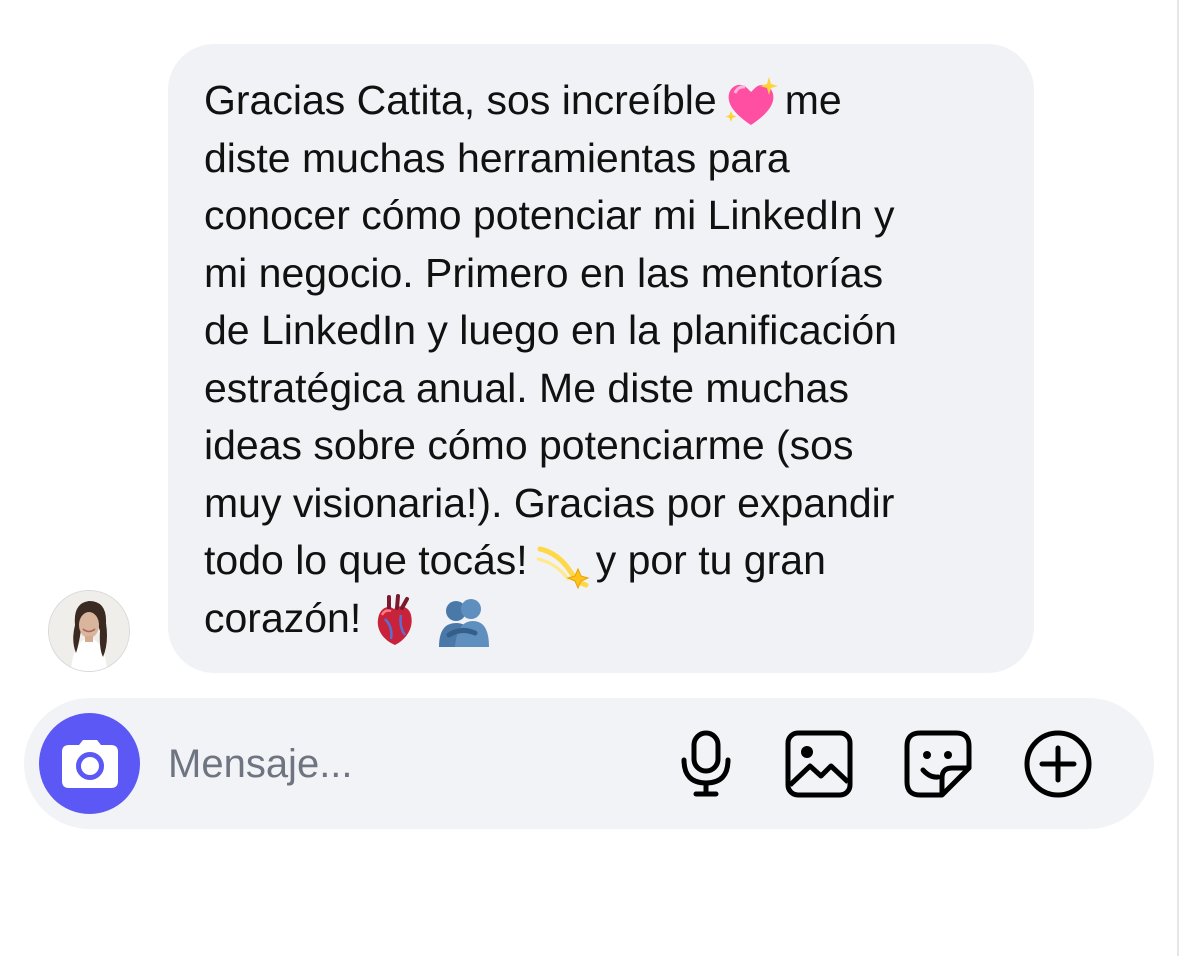 The width and height of the screenshot is (1179, 956). Describe the element at coordinates (562, 563) in the screenshot. I see `dizzy-emoji` at that location.